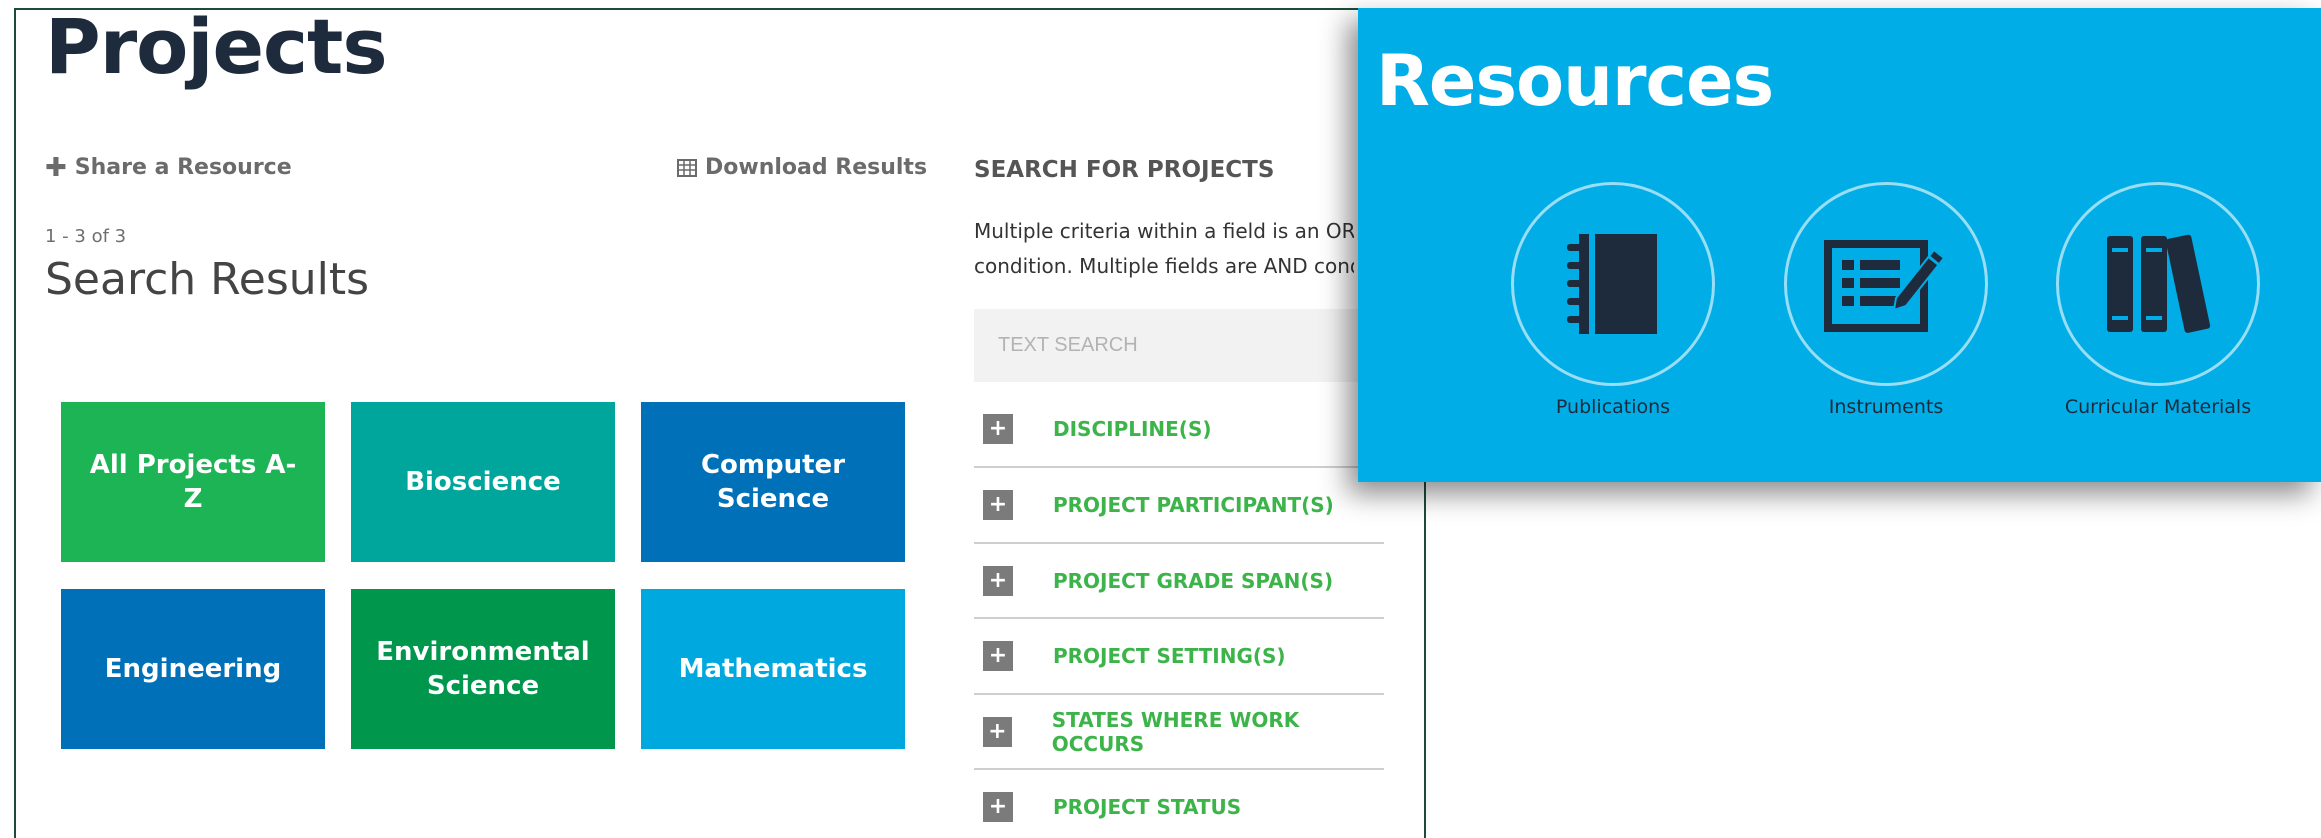 This screenshot has height=838, width=2321. I want to click on books-icon, so click(2159, 283).